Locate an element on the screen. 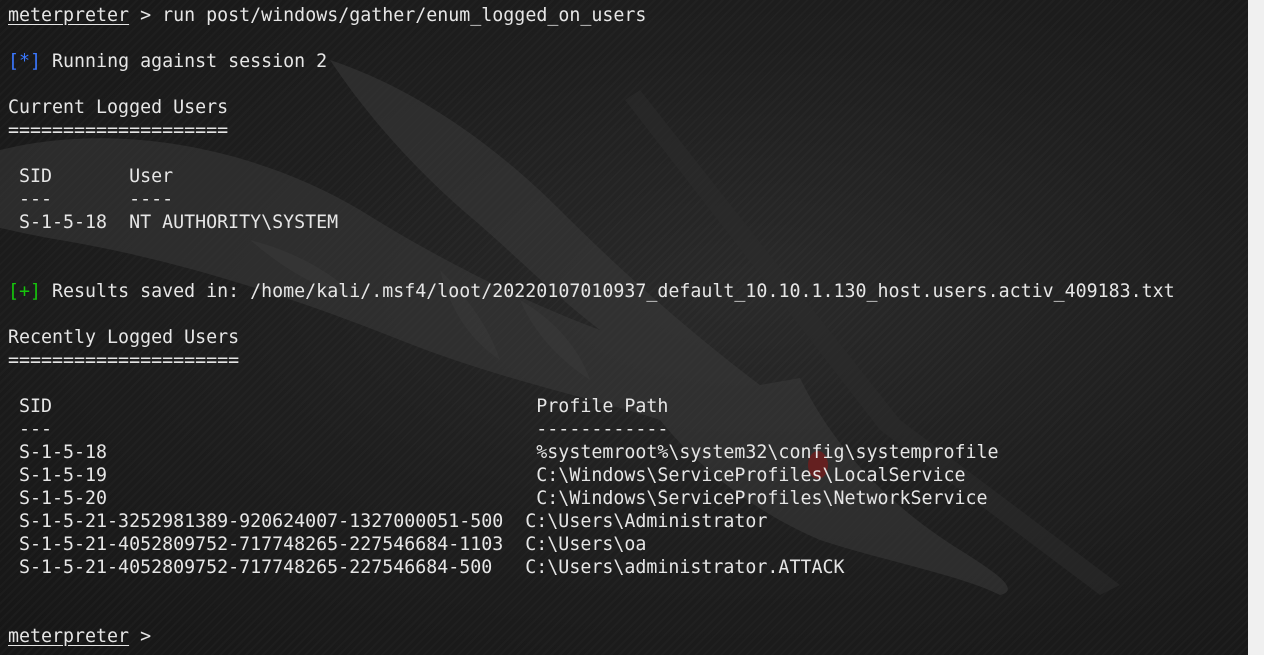  table-row: S-1-5-18 NT AUTHORITY\SYSTEM is located at coordinates (173, 222).